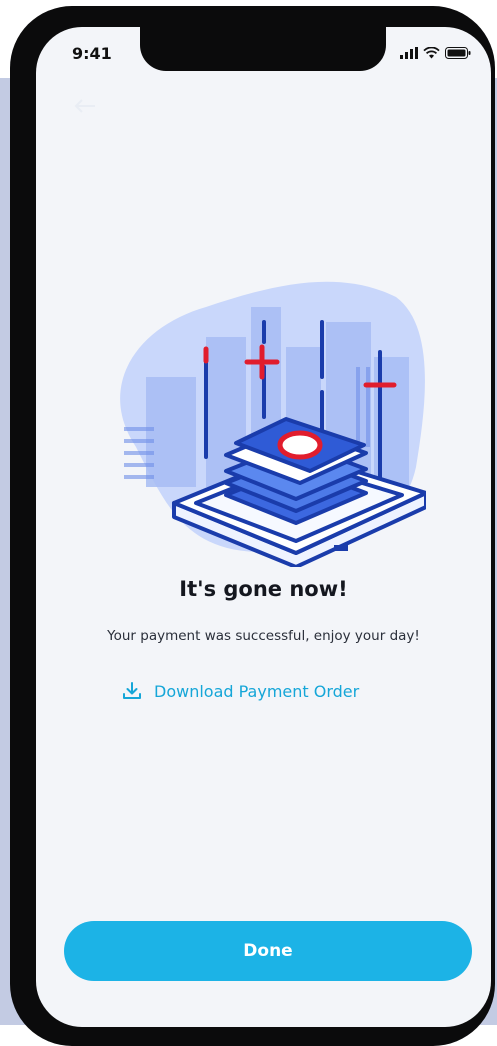 The width and height of the screenshot is (497, 1046). What do you see at coordinates (263, 49) in the screenshot?
I see `notch` at bounding box center [263, 49].